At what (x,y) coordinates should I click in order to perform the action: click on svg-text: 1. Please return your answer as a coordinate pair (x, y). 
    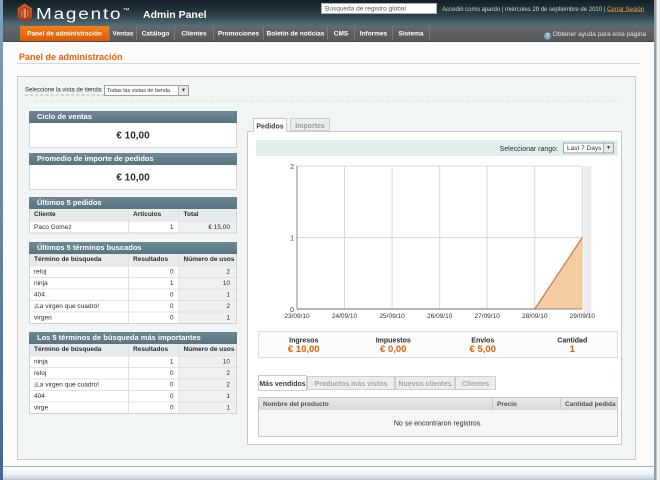
    Looking at the image, I should click on (292, 239).